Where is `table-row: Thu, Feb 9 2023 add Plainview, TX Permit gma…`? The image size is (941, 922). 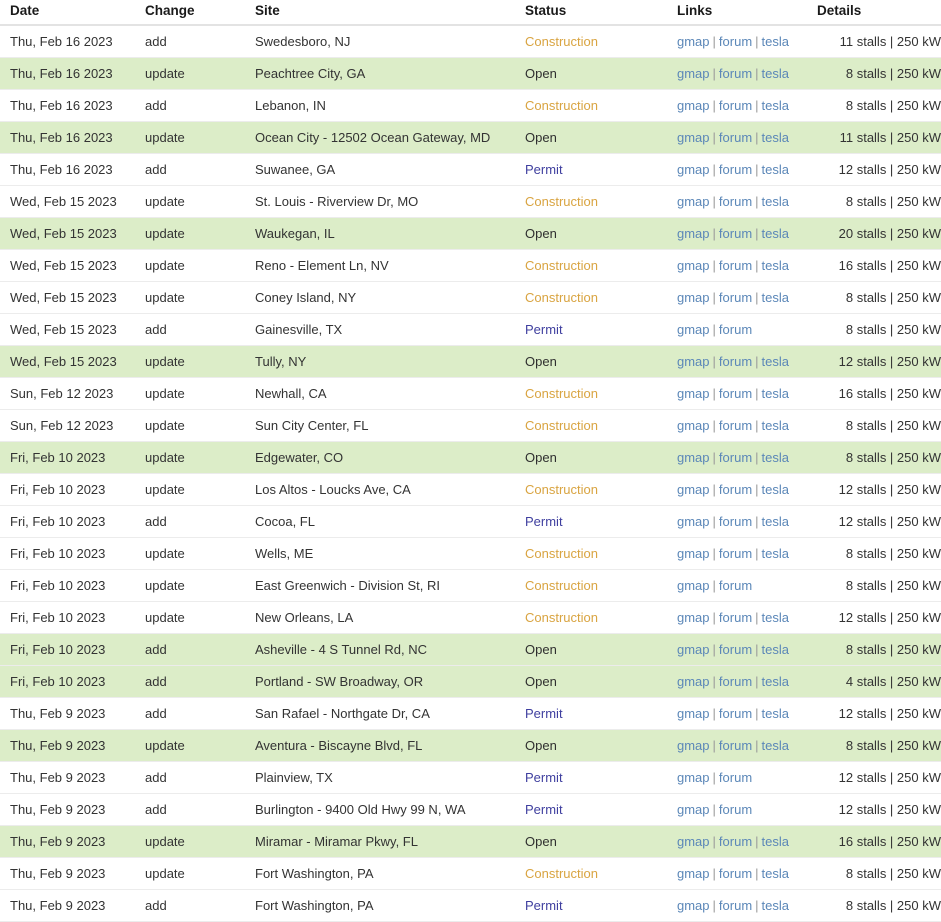 table-row: Thu, Feb 9 2023 add Plainview, TX Permit gma… is located at coordinates (470, 777).